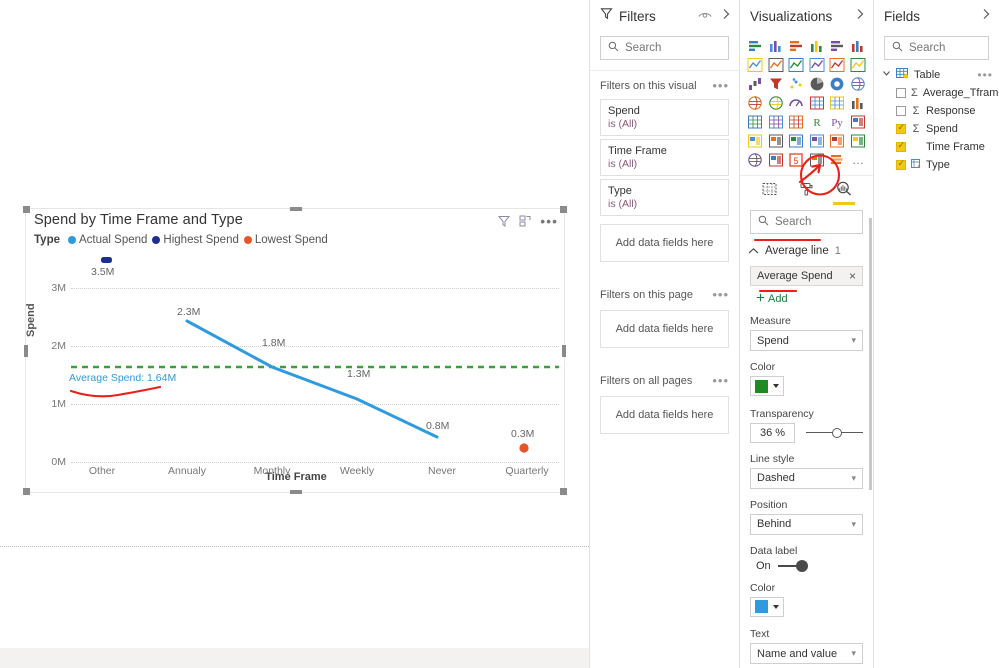 This screenshot has height=668, width=999. What do you see at coordinates (870, 354) in the screenshot?
I see `visualizations-pane-scrollbar` at bounding box center [870, 354].